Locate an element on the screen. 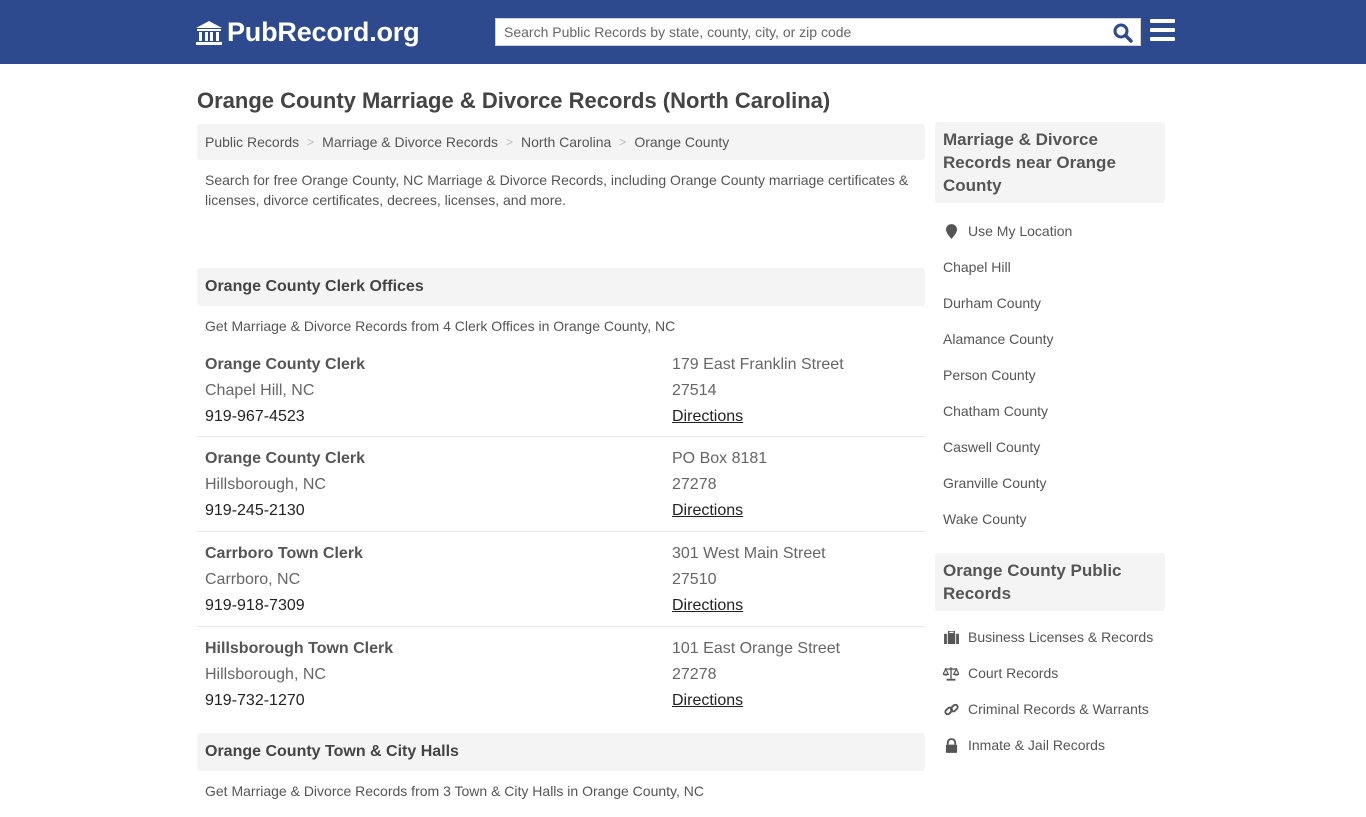 This screenshot has height=817, width=1366. office-address: 101 East Orange Street is located at coordinates (756, 648).